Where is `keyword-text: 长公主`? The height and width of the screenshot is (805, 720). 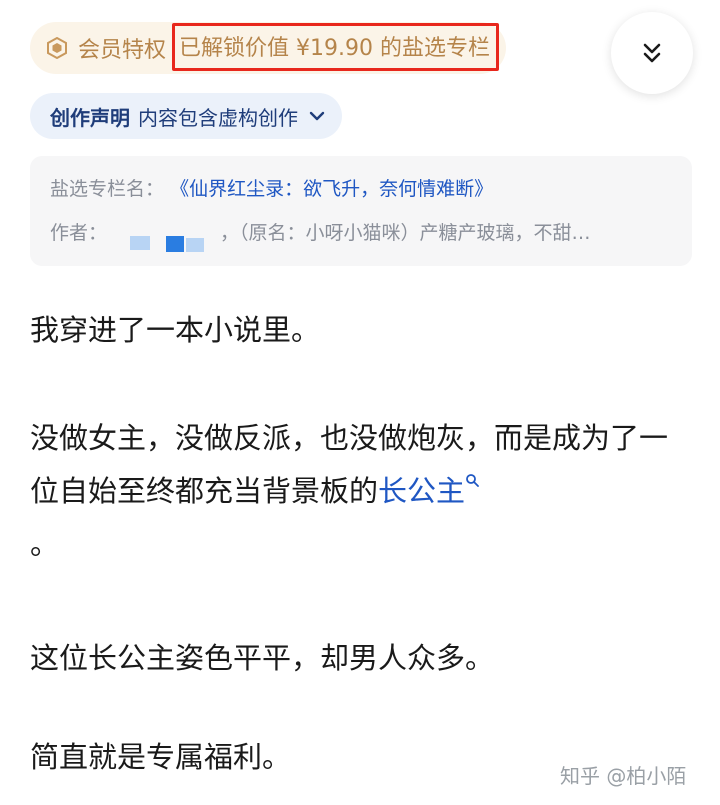 keyword-text: 长公主 is located at coordinates (422, 491).